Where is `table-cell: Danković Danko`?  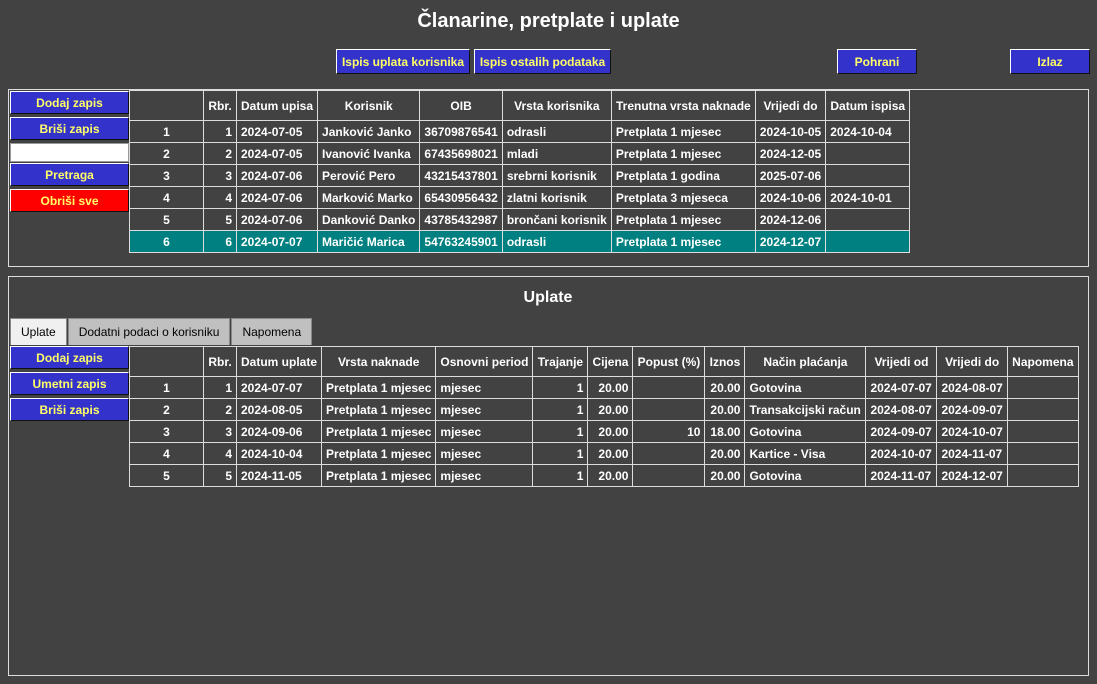 table-cell: Danković Danko is located at coordinates (369, 219).